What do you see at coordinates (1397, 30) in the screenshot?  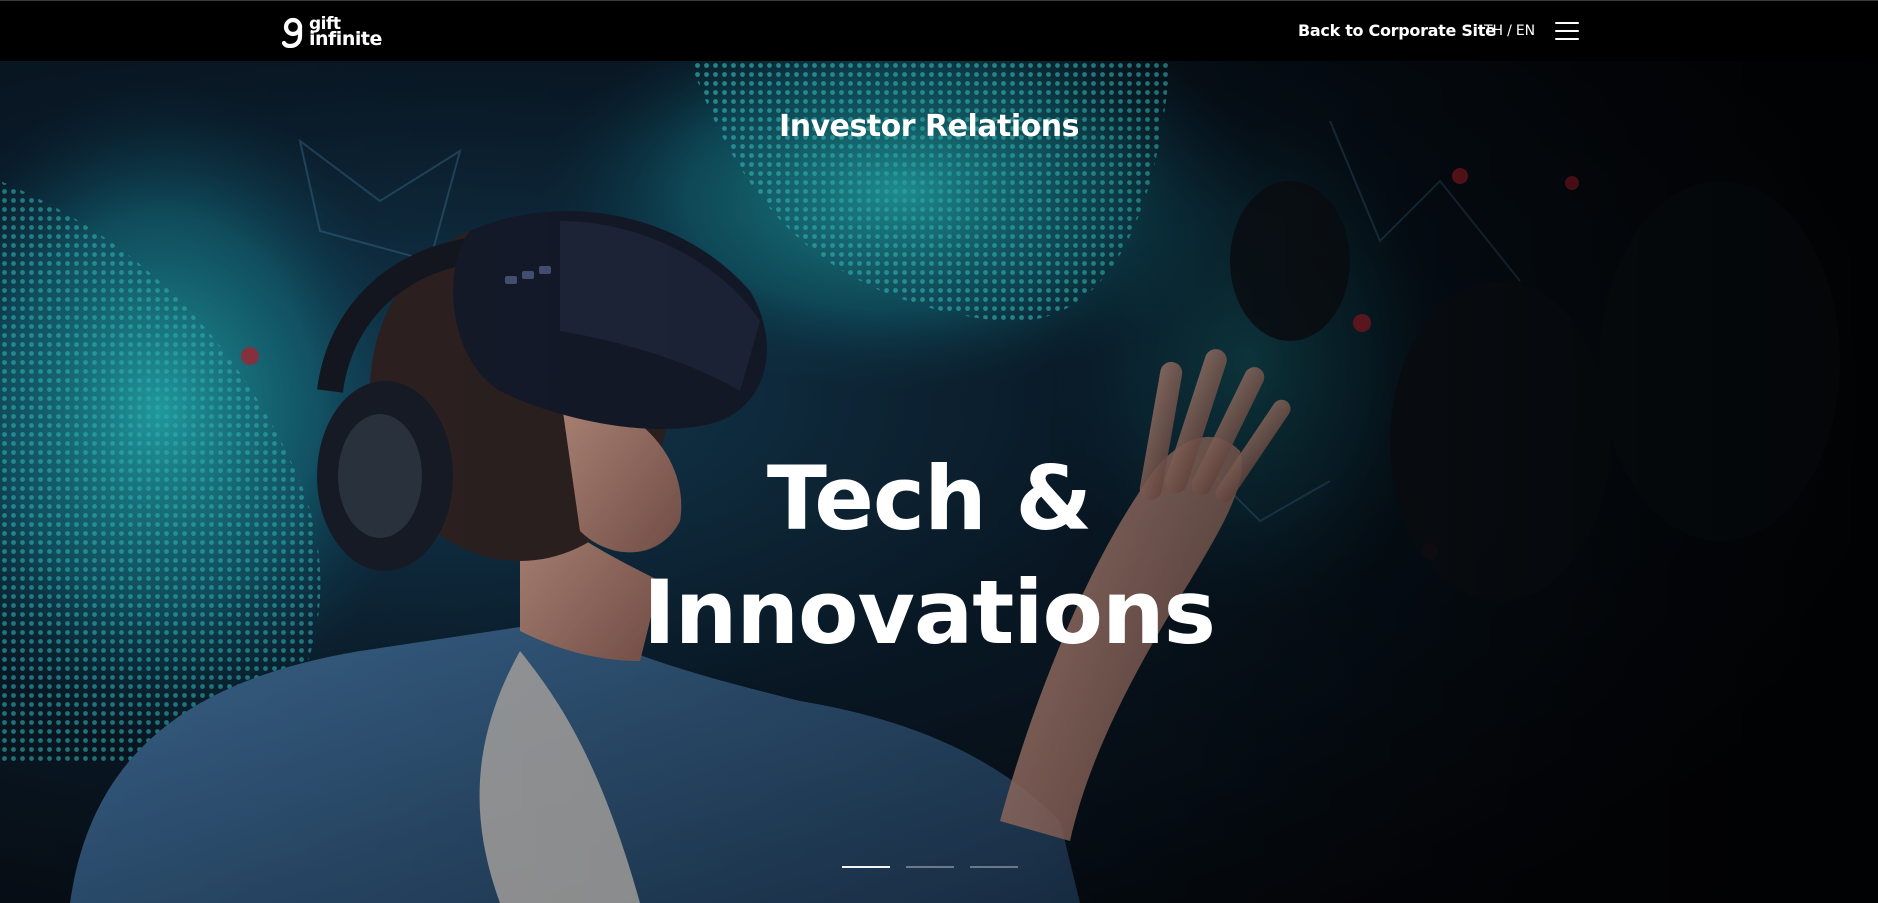 I see `back-to-corporate-site-link: Back to Corporate Site` at bounding box center [1397, 30].